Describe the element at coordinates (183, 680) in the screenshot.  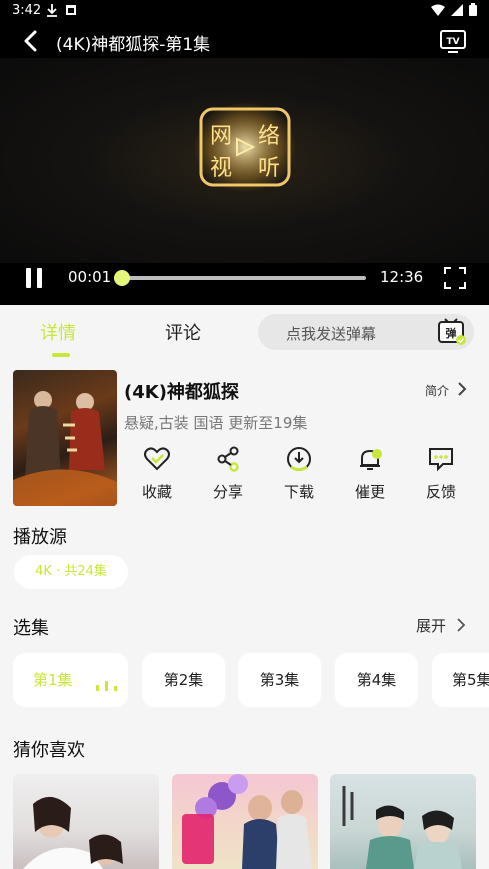
I see `episode-item-2: 第2集` at that location.